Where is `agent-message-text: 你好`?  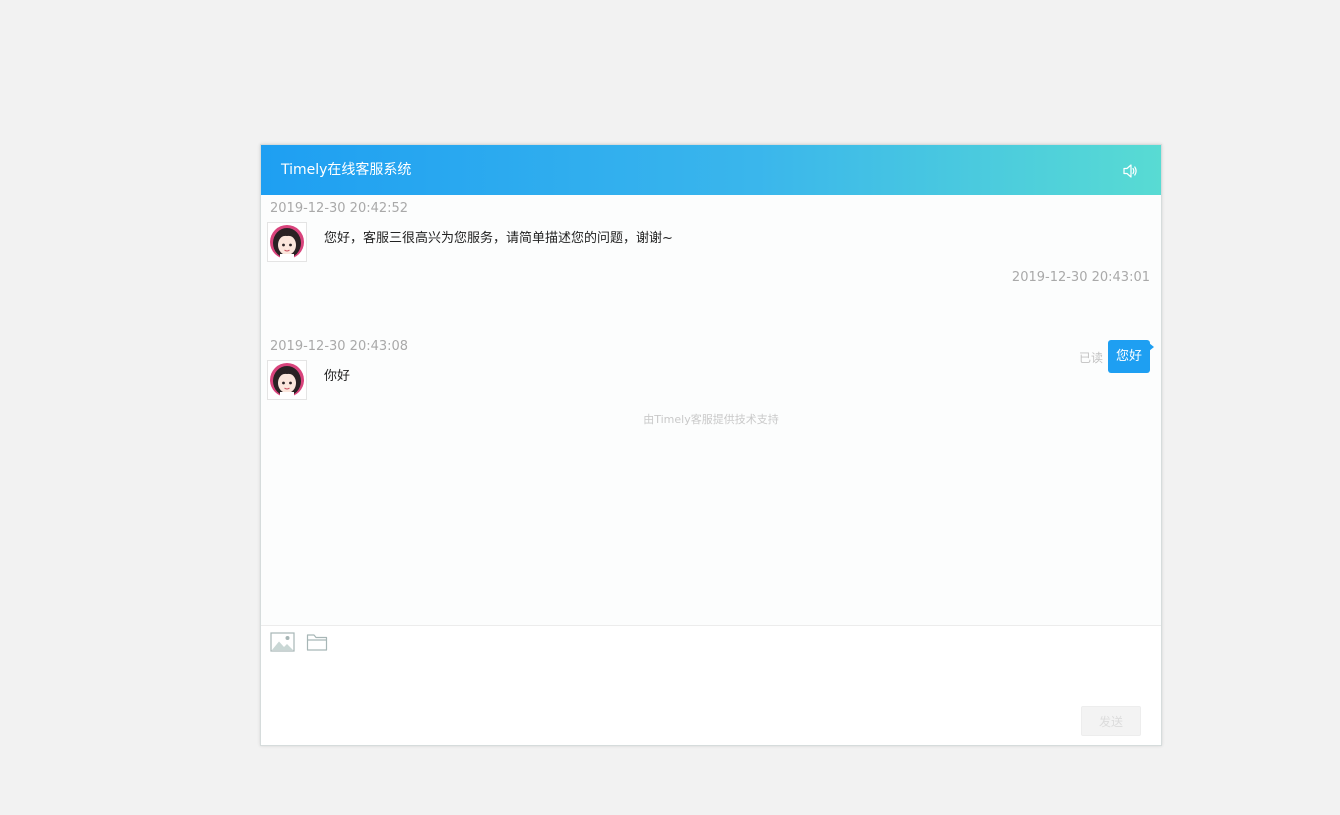
agent-message-text: 你好 is located at coordinates (337, 376).